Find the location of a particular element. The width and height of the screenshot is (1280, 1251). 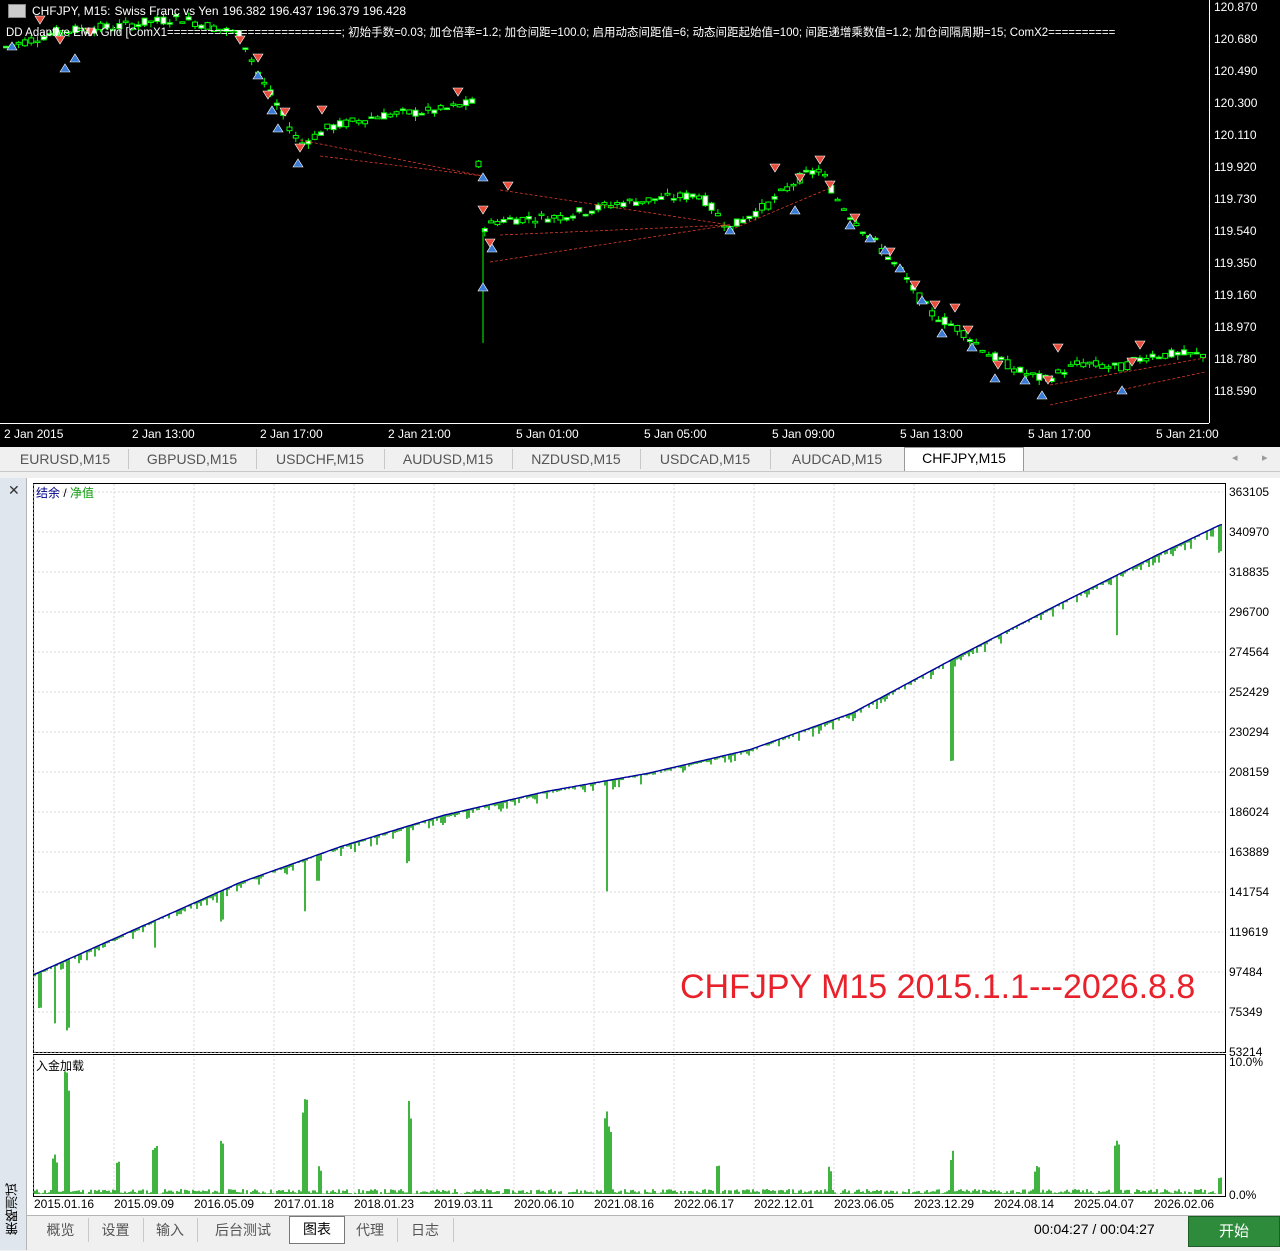

start-button: 开始 is located at coordinates (1234, 1231).